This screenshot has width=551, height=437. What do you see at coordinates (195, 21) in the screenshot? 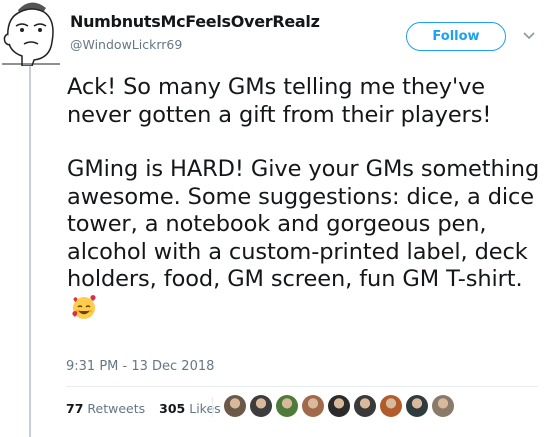
I see `display-name: NumbnutsMcFeelsOverRealz` at bounding box center [195, 21].